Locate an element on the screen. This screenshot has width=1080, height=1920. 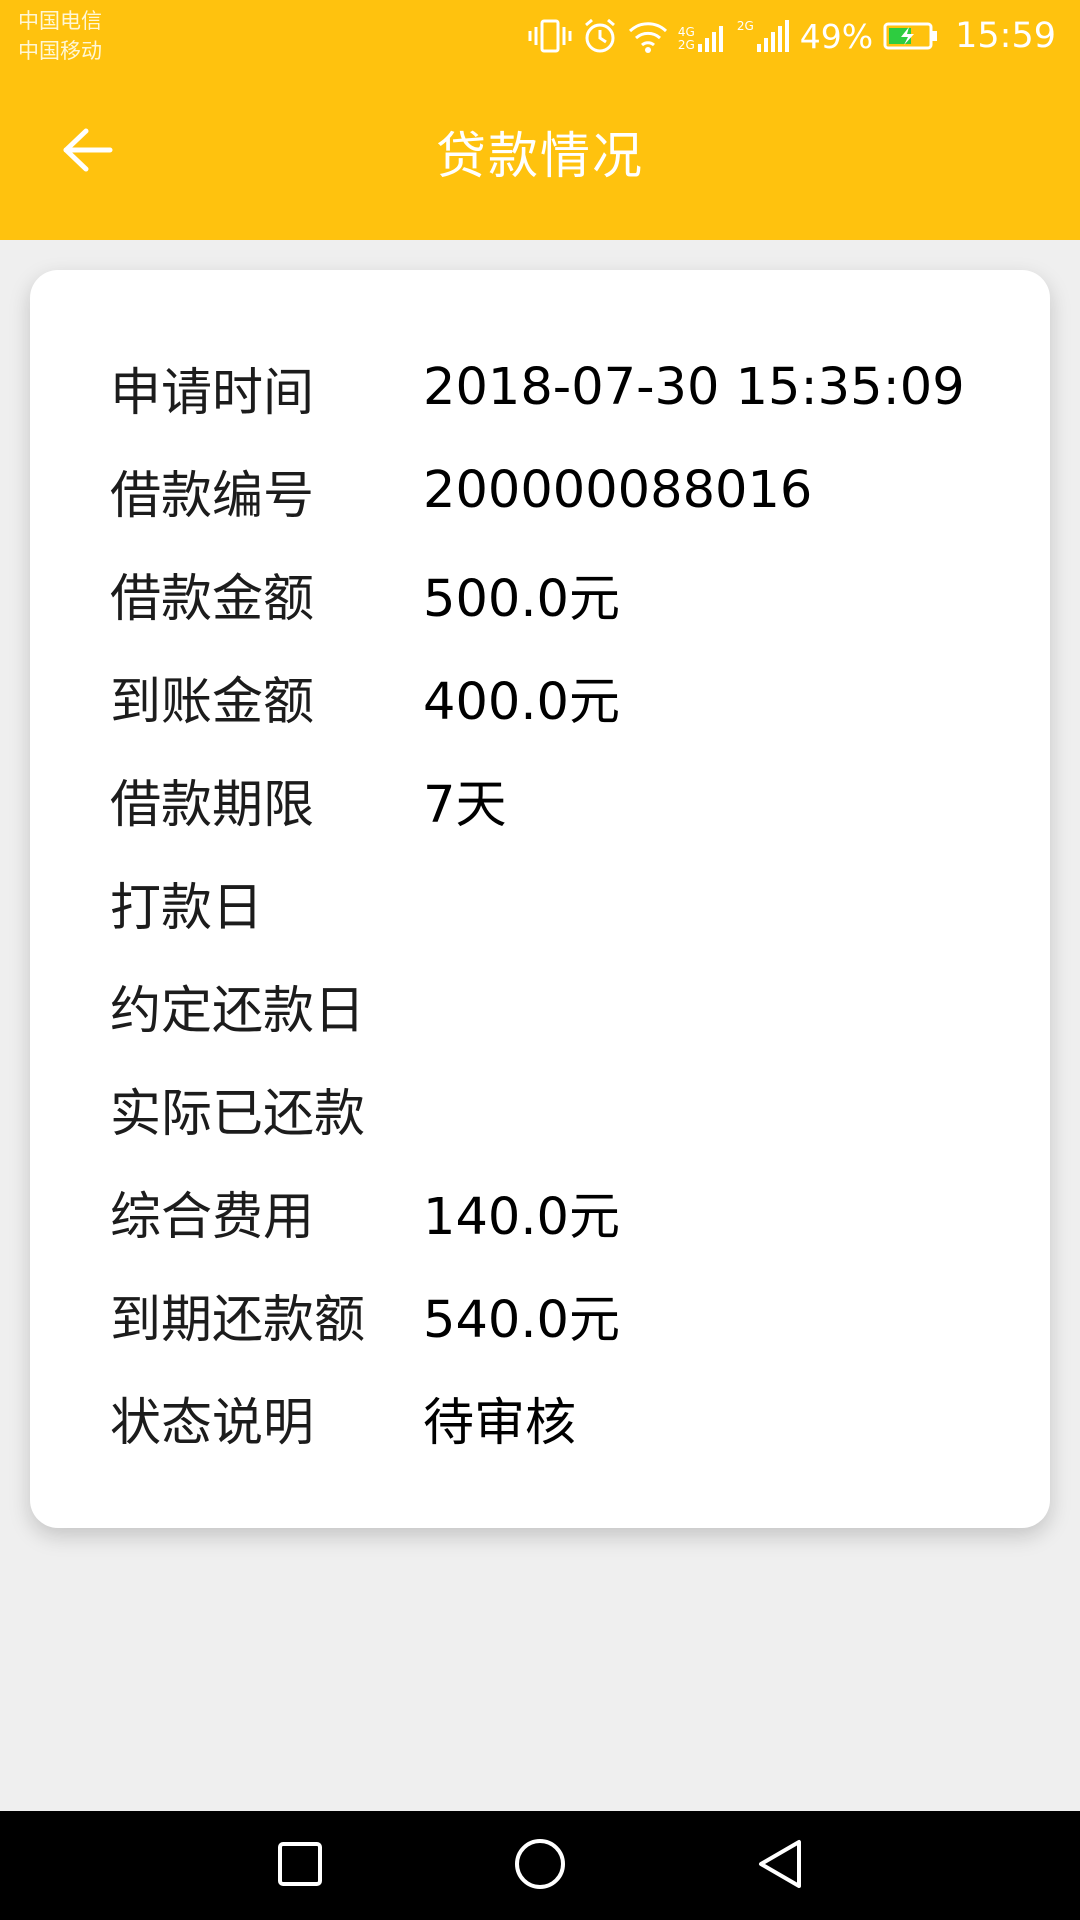
detail-label: 打款日 is located at coordinates (187, 908).